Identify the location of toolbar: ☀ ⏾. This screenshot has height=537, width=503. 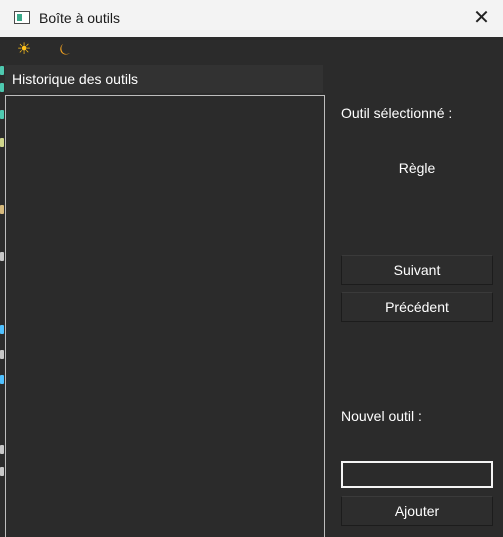
(251, 50).